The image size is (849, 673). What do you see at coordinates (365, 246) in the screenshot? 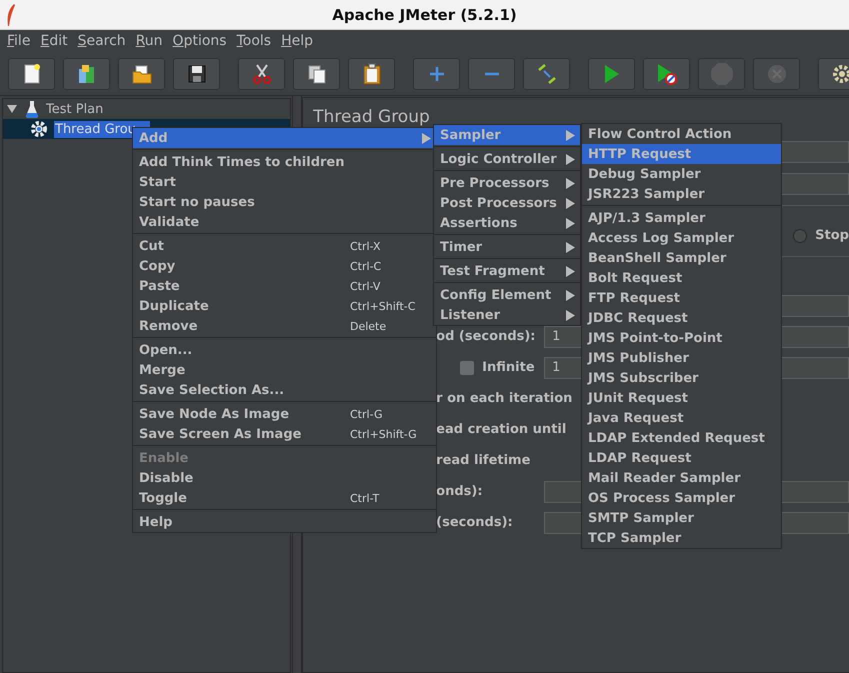
I see `shortcut-label: Ctrl-X` at bounding box center [365, 246].